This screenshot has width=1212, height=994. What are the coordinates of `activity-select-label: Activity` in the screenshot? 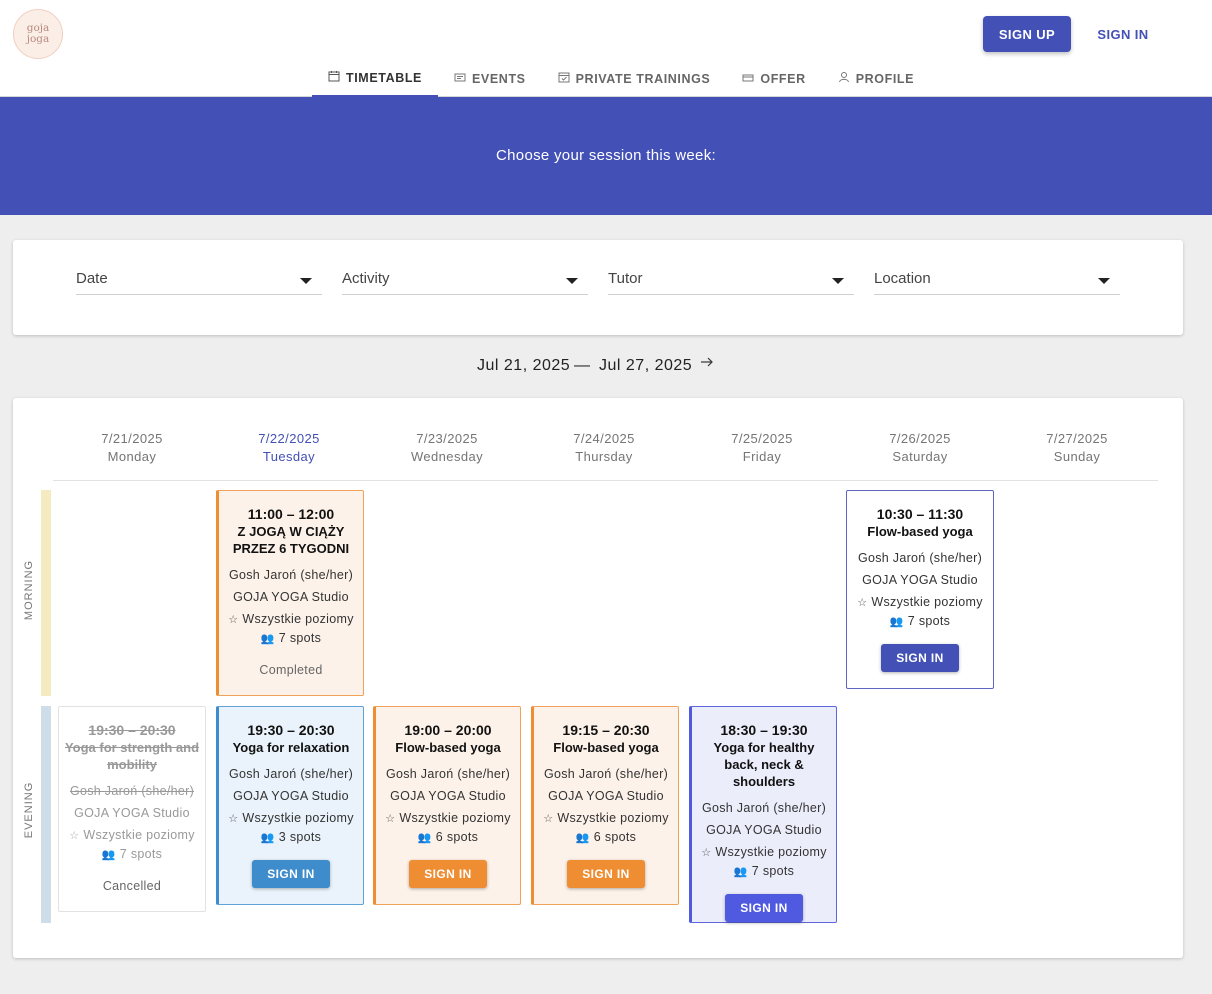 It's located at (366, 278).